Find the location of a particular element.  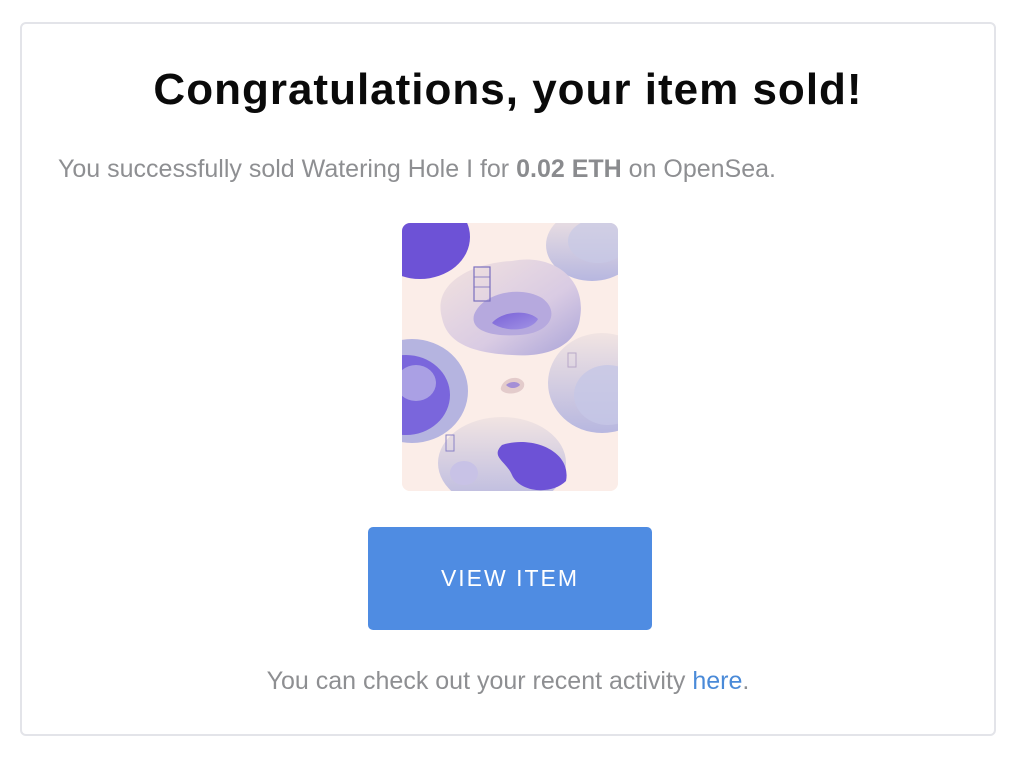

footer-period: . is located at coordinates (746, 681).